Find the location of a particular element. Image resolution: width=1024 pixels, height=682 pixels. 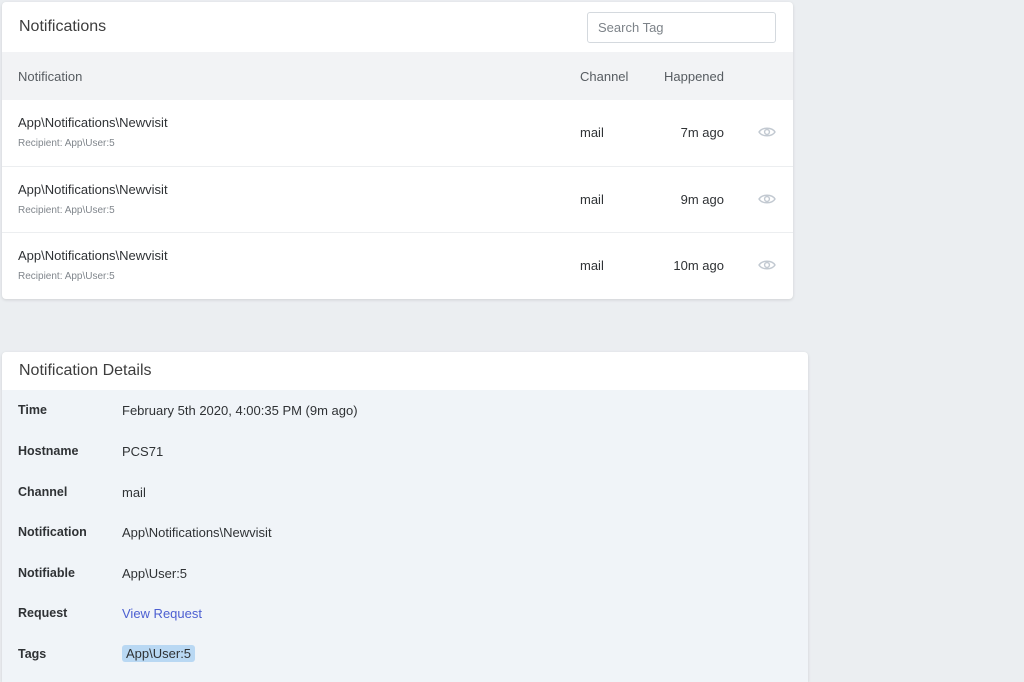

notification-happened: 9m ago is located at coordinates (702, 199).